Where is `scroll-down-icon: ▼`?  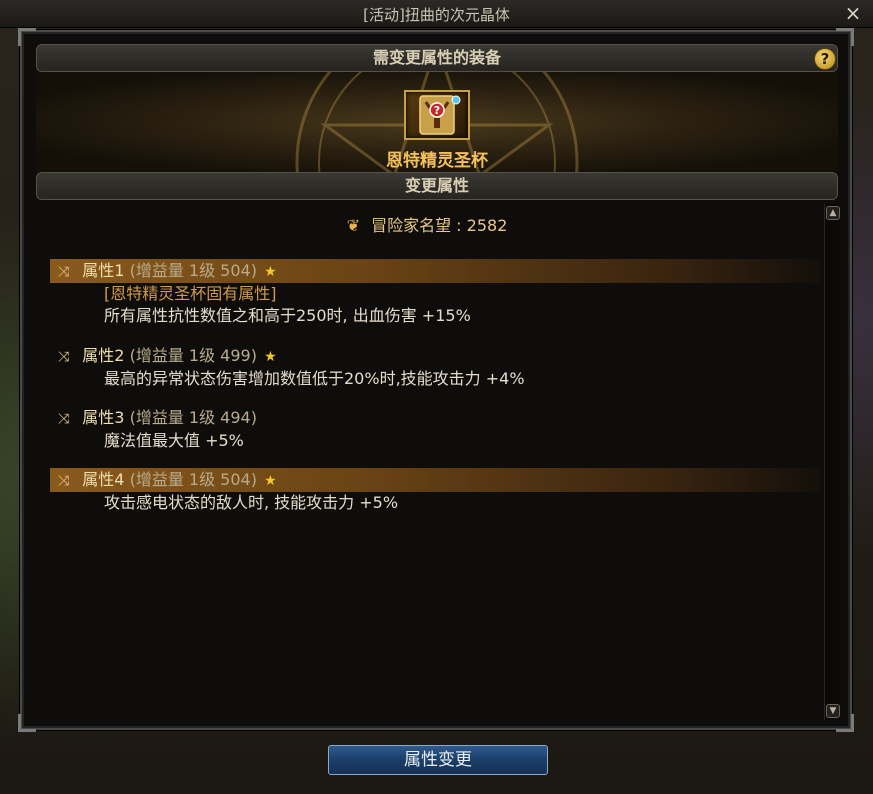 scroll-down-icon: ▼ is located at coordinates (833, 711).